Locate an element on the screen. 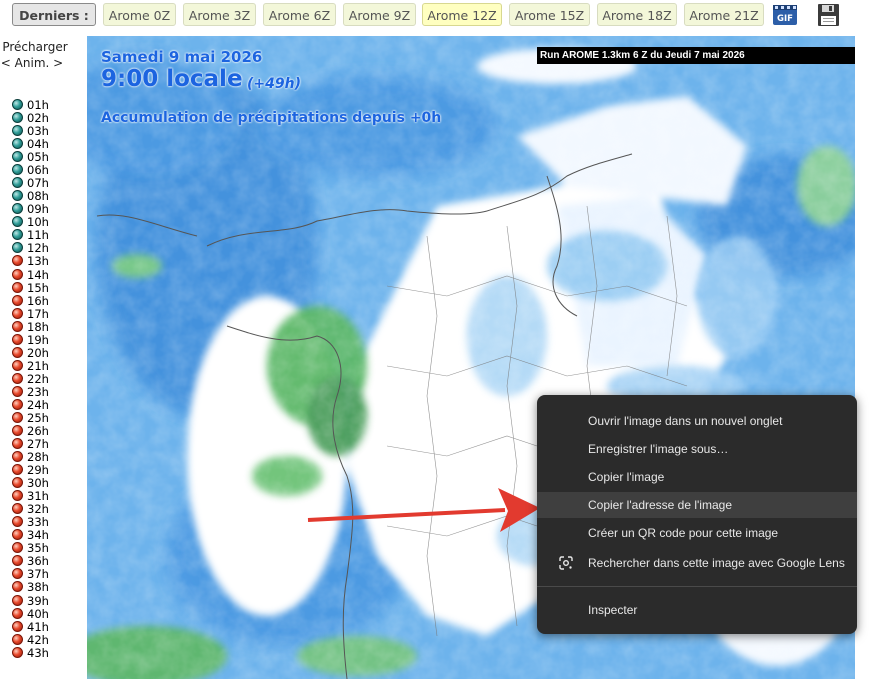  hour-label: 03h is located at coordinates (38, 131).